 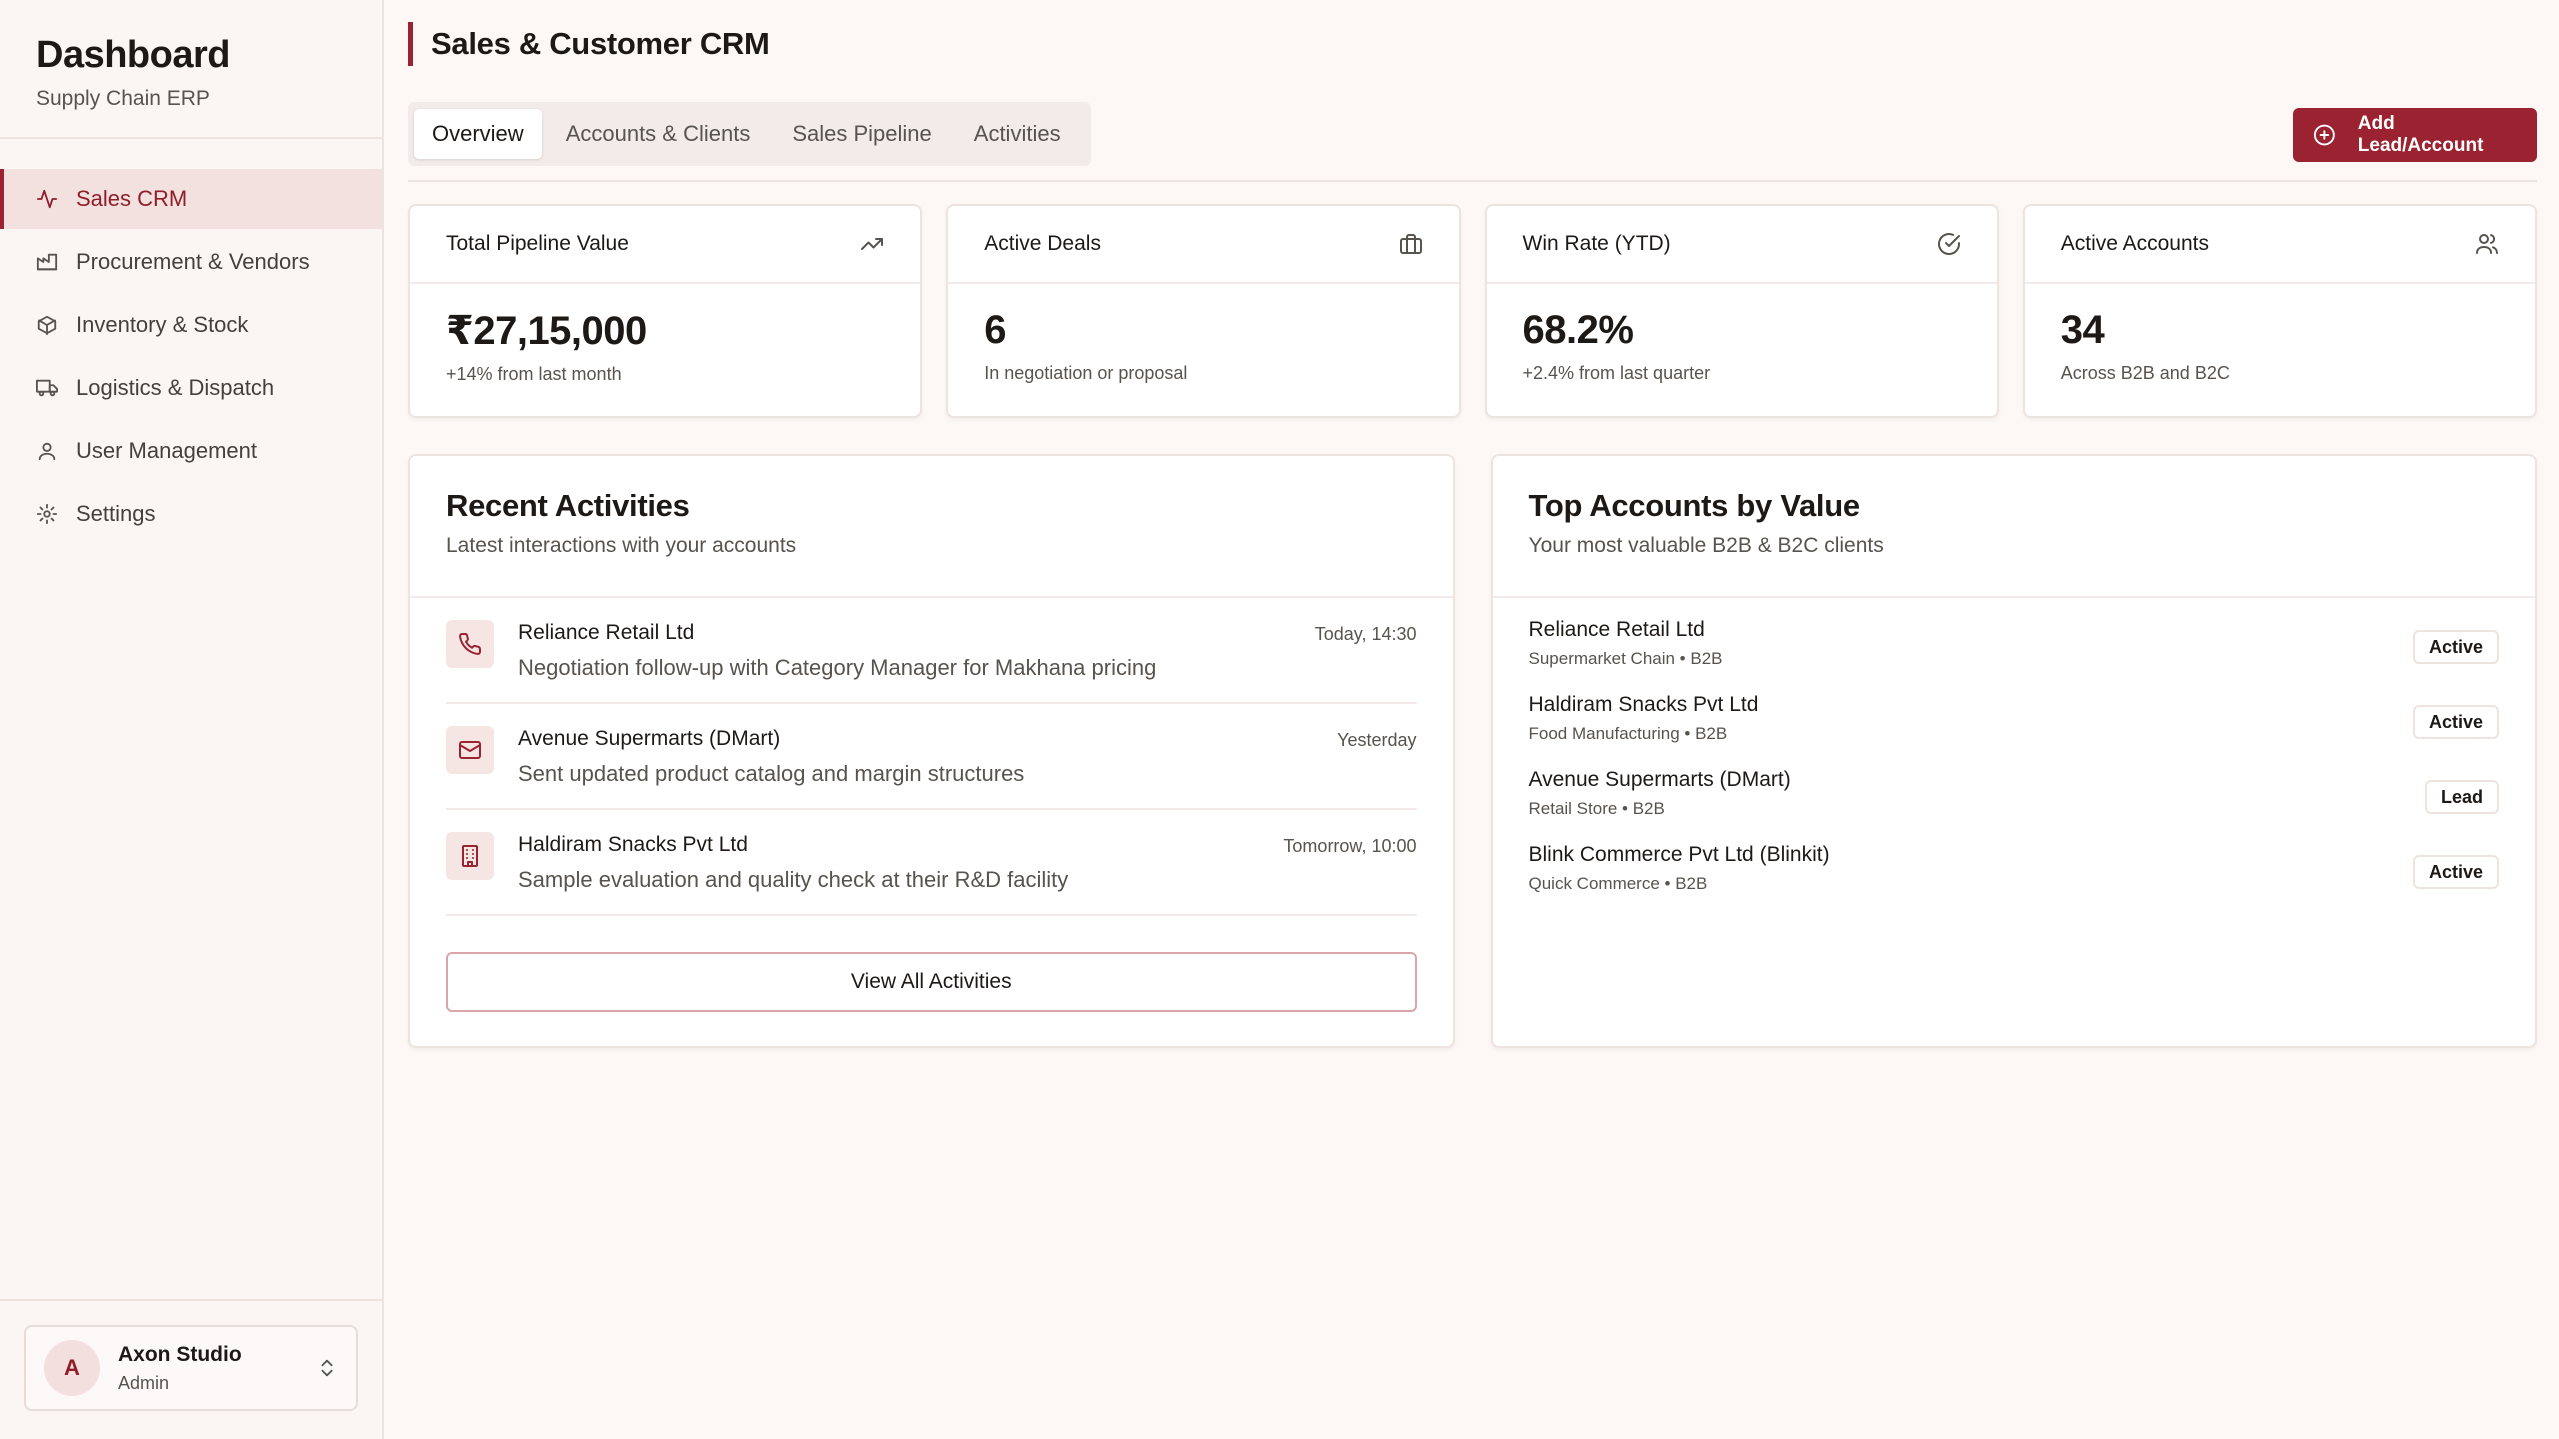 What do you see at coordinates (123, 98) in the screenshot?
I see `app-subtitle: Supply Chain ERP` at bounding box center [123, 98].